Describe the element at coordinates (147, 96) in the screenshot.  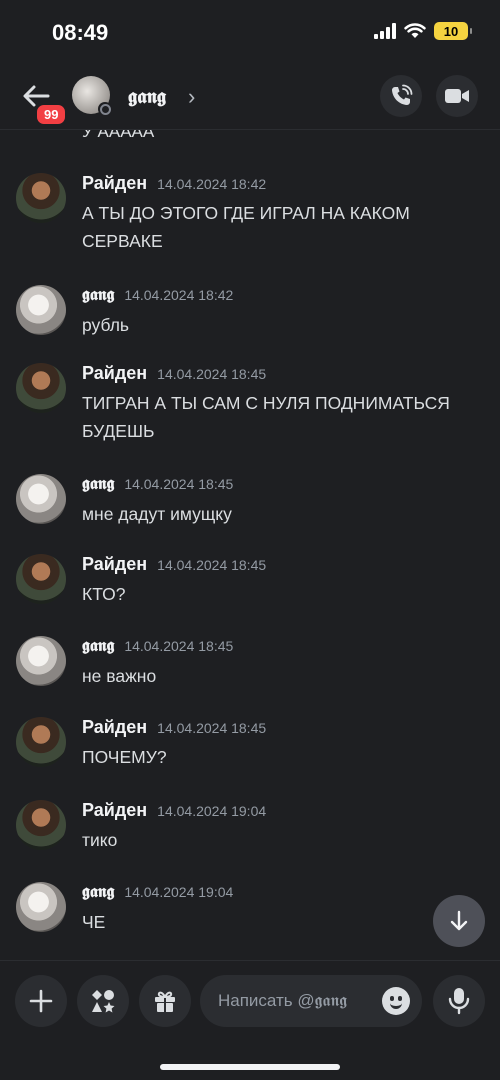
I see `channel-title: 𝖌𝖆𝖓𝖌` at that location.